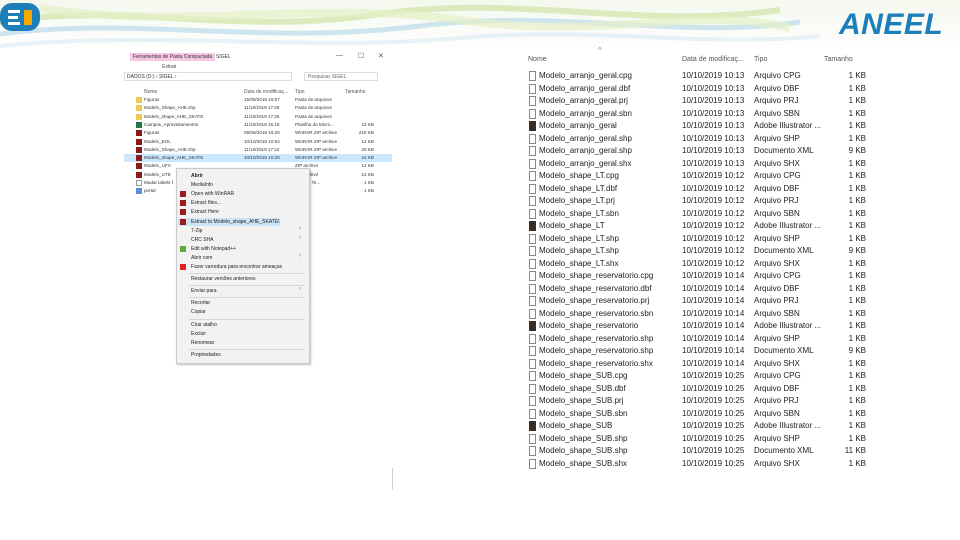  I want to click on file-size: 12 KB, so click(367, 141).